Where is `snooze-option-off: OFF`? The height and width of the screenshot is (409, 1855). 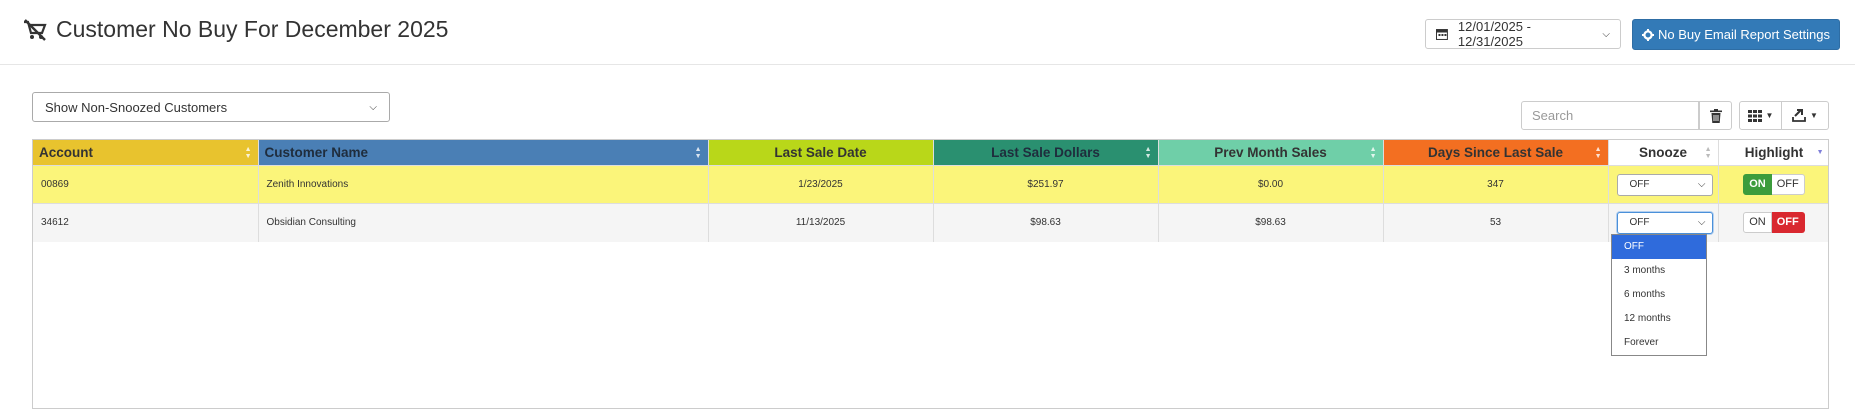 snooze-option-off: OFF is located at coordinates (1659, 247).